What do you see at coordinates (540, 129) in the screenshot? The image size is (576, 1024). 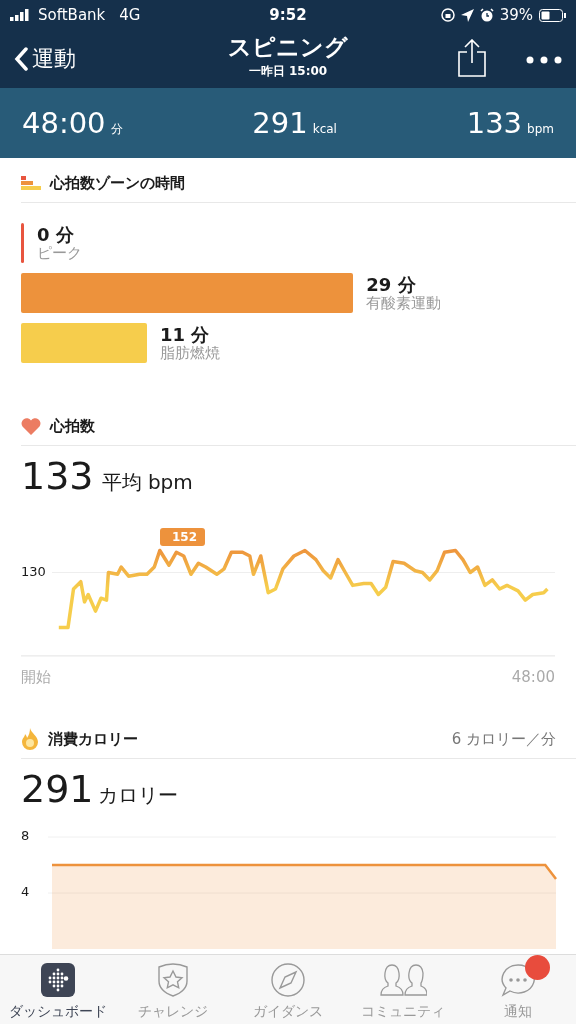 I see `summary-unit: bpm` at bounding box center [540, 129].